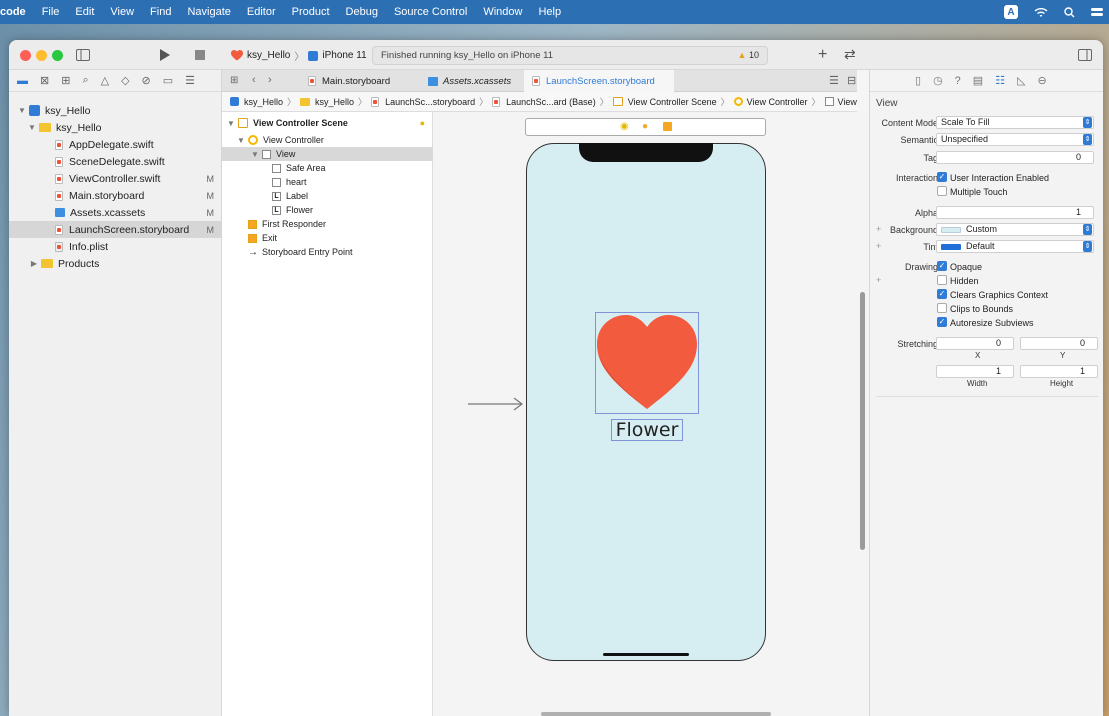 The width and height of the screenshot is (1109, 716). What do you see at coordinates (822, 55) in the screenshot?
I see `library-add-button: +` at bounding box center [822, 55].